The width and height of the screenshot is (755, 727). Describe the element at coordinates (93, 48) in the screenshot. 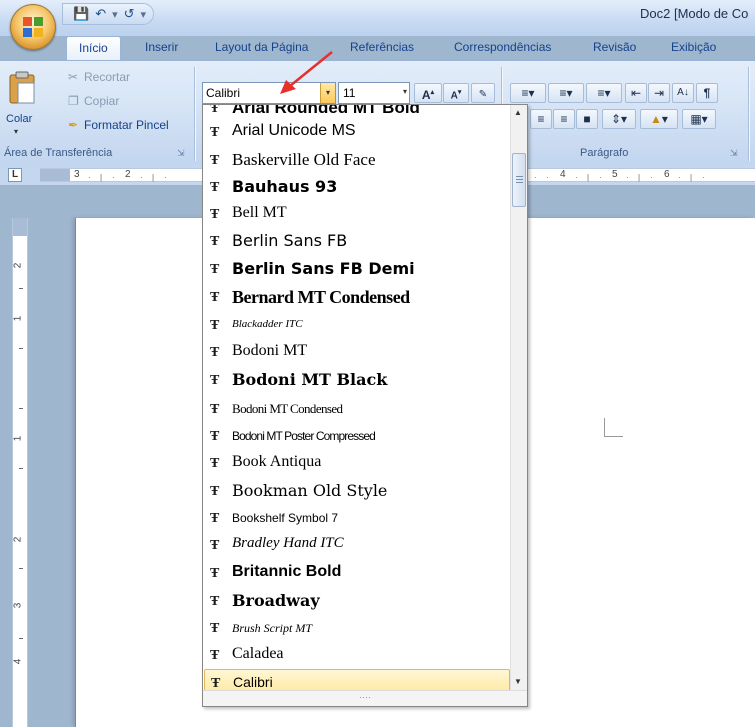

I see `tab-inicio: Início` at that location.